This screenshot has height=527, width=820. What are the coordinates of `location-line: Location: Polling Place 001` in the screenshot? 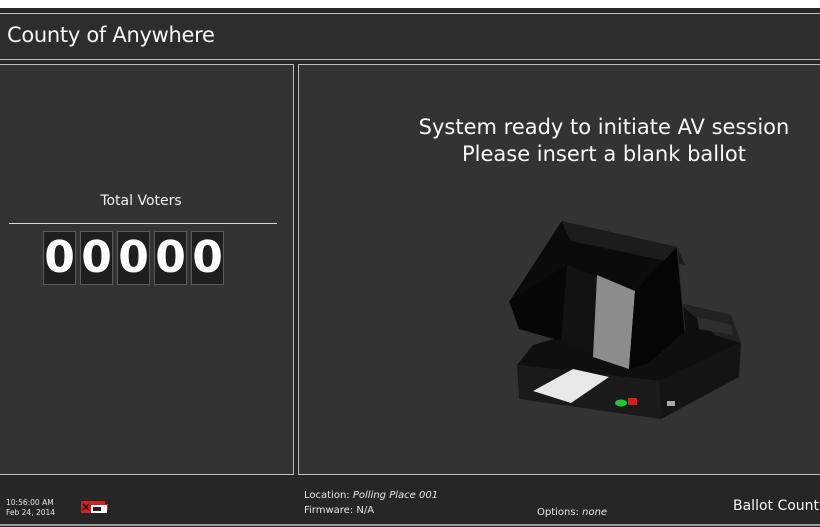 It's located at (371, 495).